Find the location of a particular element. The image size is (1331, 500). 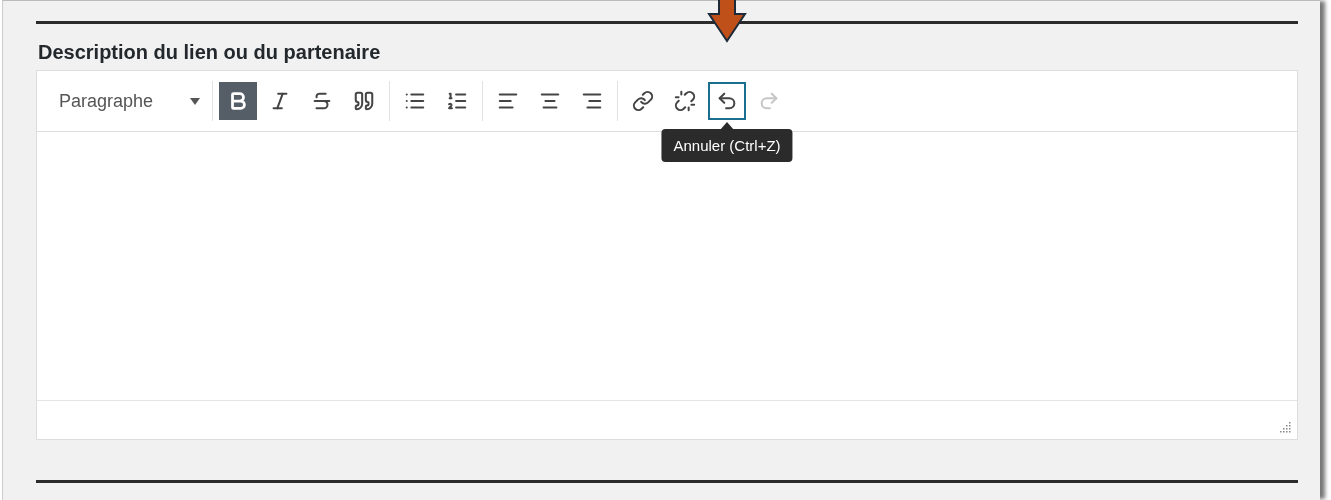

field-label: Description du lien ou du partenaire is located at coordinates (209, 52).